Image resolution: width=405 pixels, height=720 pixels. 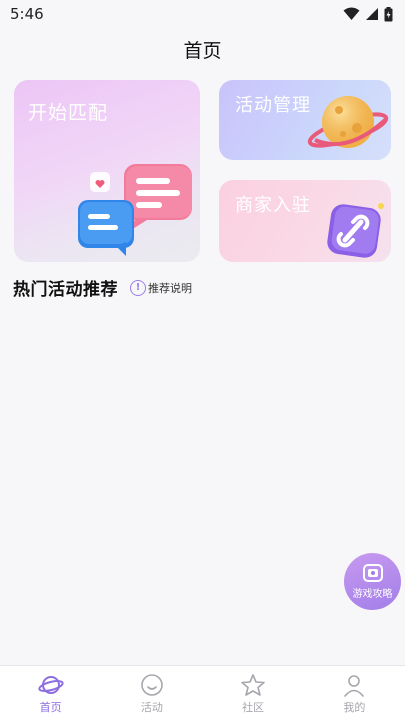 I want to click on bottom-tab-bar: 首页 活动 社区 我的, so click(x=202, y=692).